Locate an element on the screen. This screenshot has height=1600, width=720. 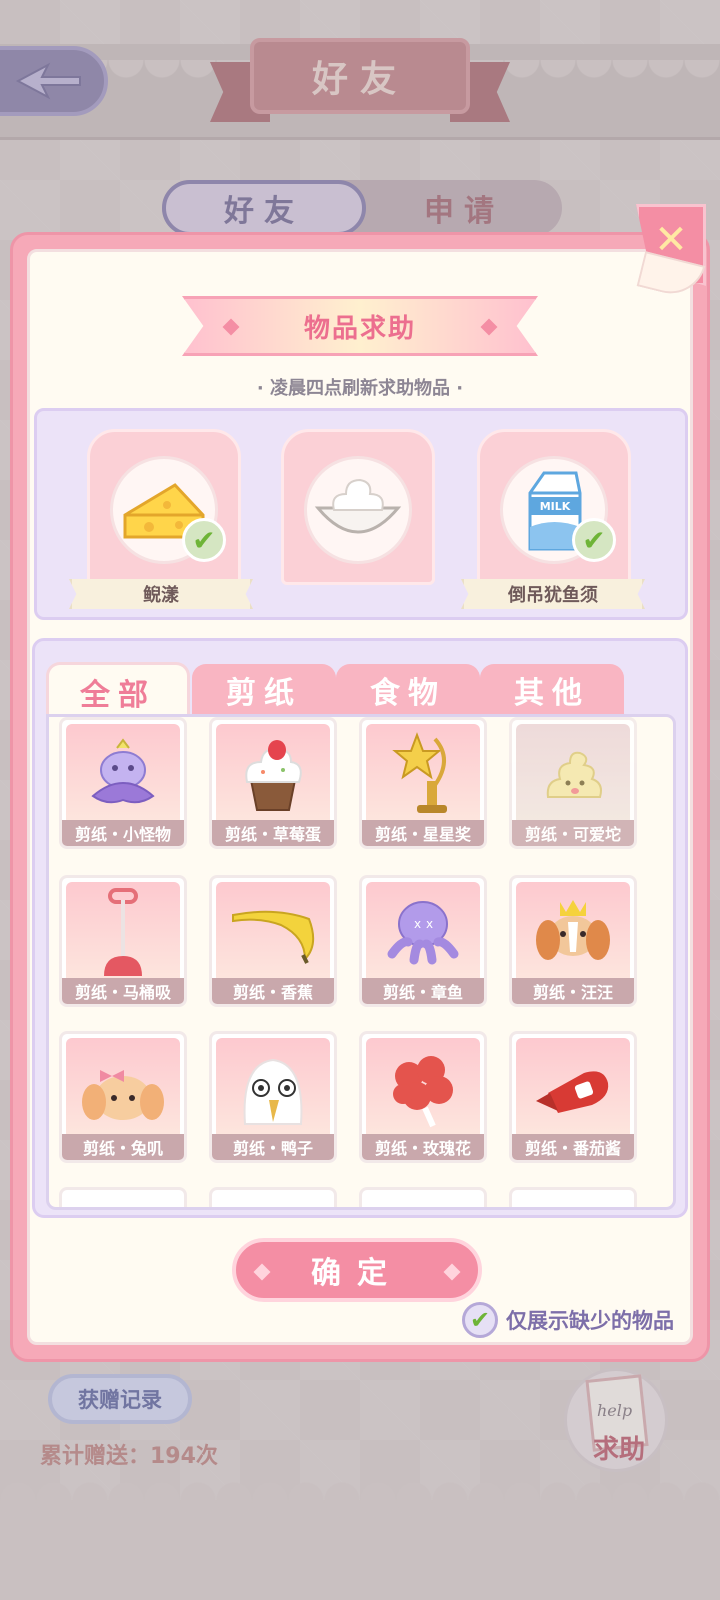
modal-title-banner: 物品求助 is located at coordinates (360, 326).